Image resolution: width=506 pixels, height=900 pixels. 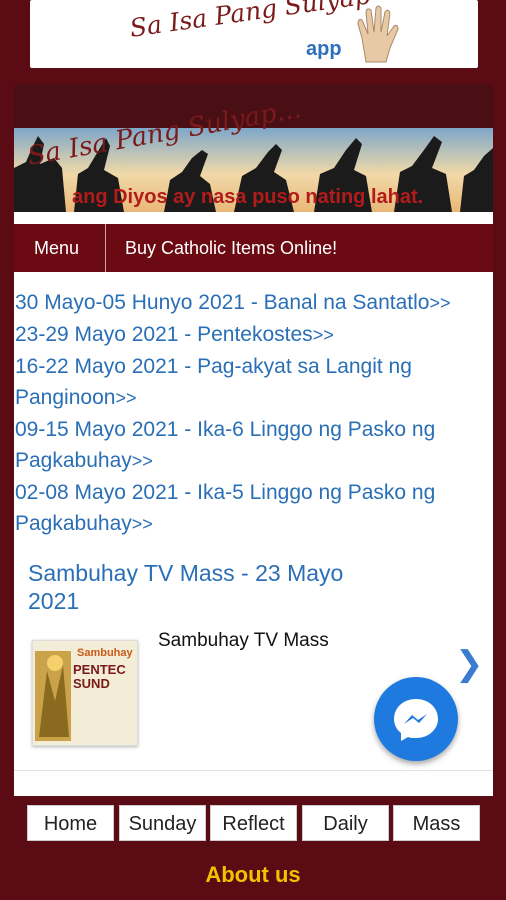 What do you see at coordinates (253, 875) in the screenshot?
I see `about-us-link: About us` at bounding box center [253, 875].